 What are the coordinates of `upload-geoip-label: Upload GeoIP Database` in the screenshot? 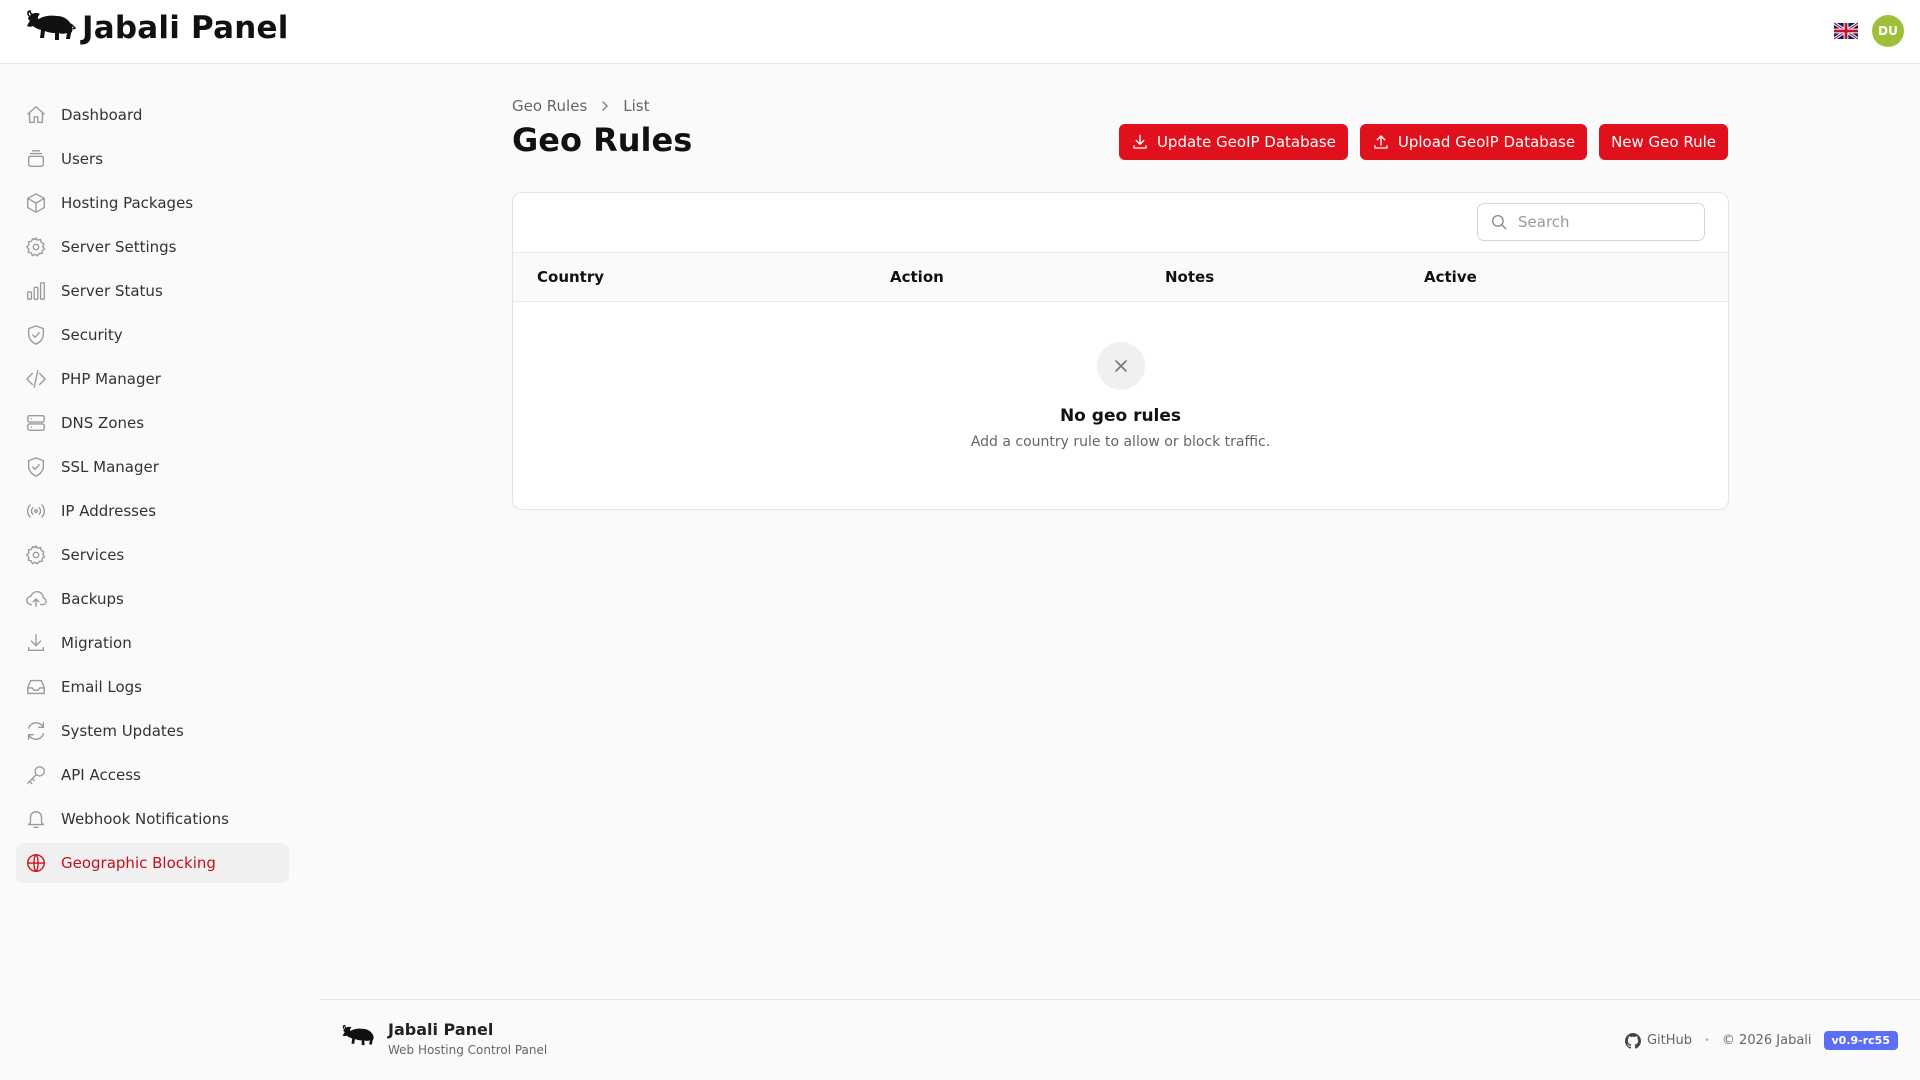 It's located at (1486, 142).